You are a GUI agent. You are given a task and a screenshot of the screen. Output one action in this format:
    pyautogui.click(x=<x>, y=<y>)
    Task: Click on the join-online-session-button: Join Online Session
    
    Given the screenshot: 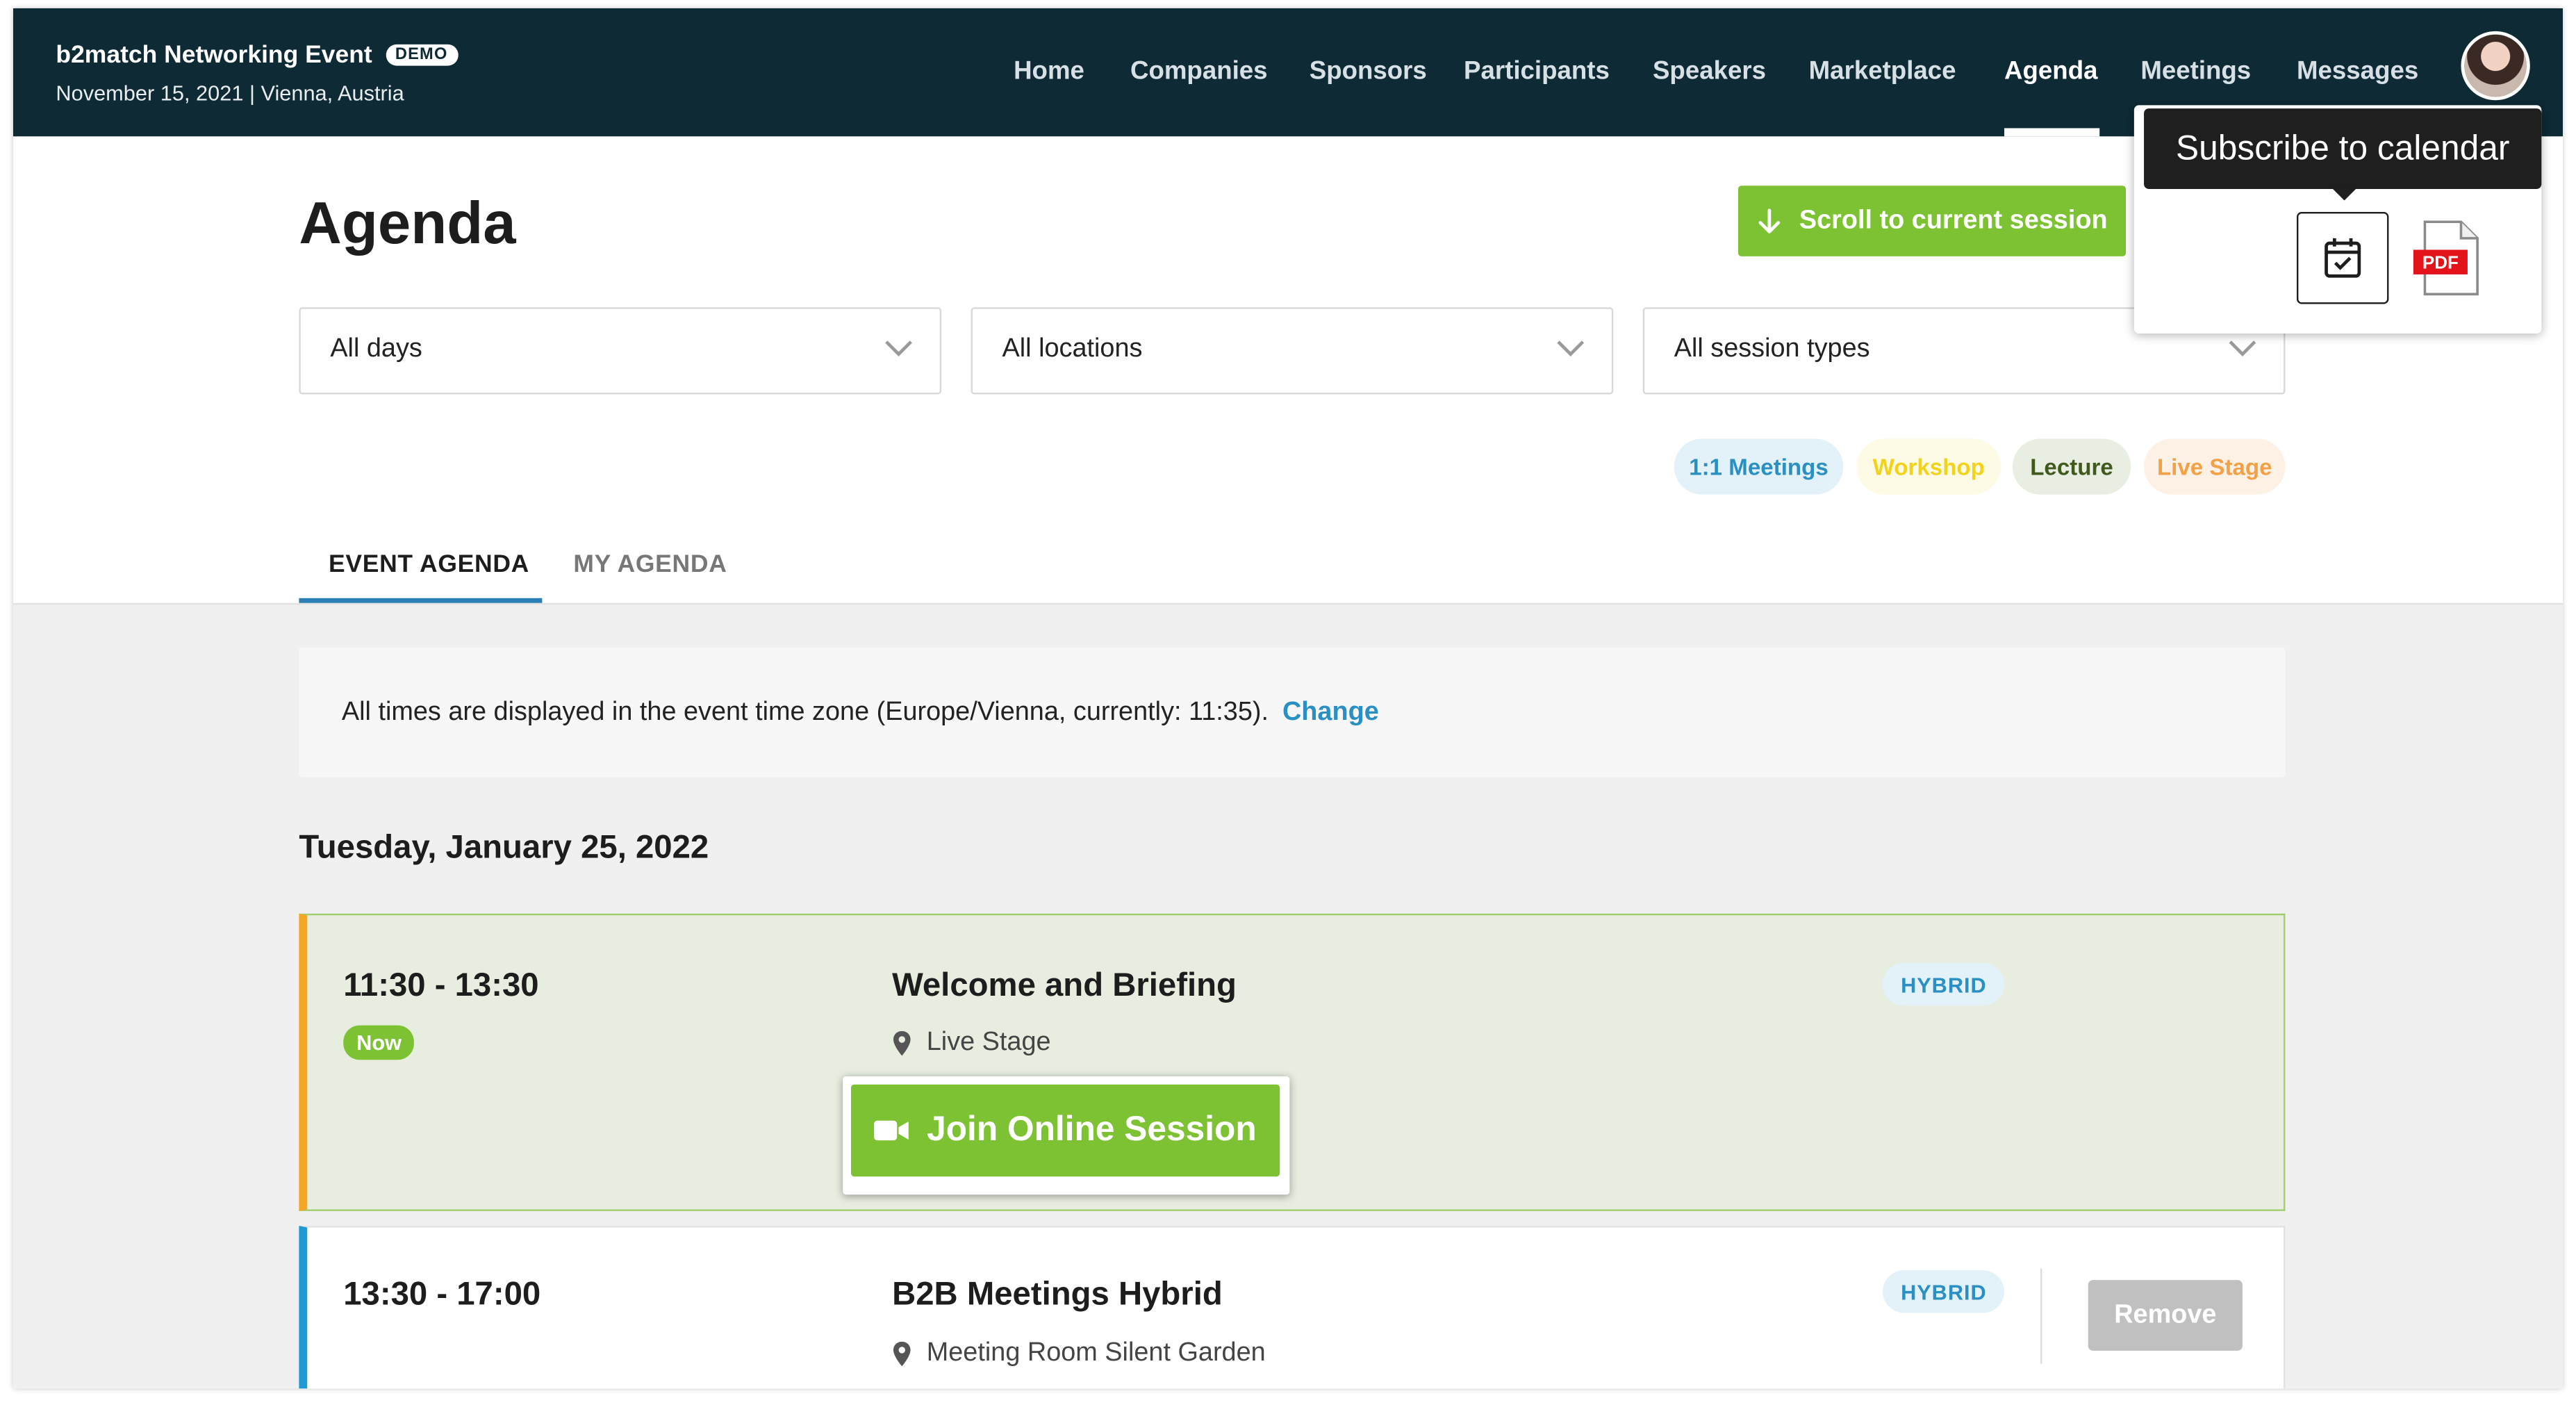 What is the action you would take?
    pyautogui.click(x=1065, y=1130)
    